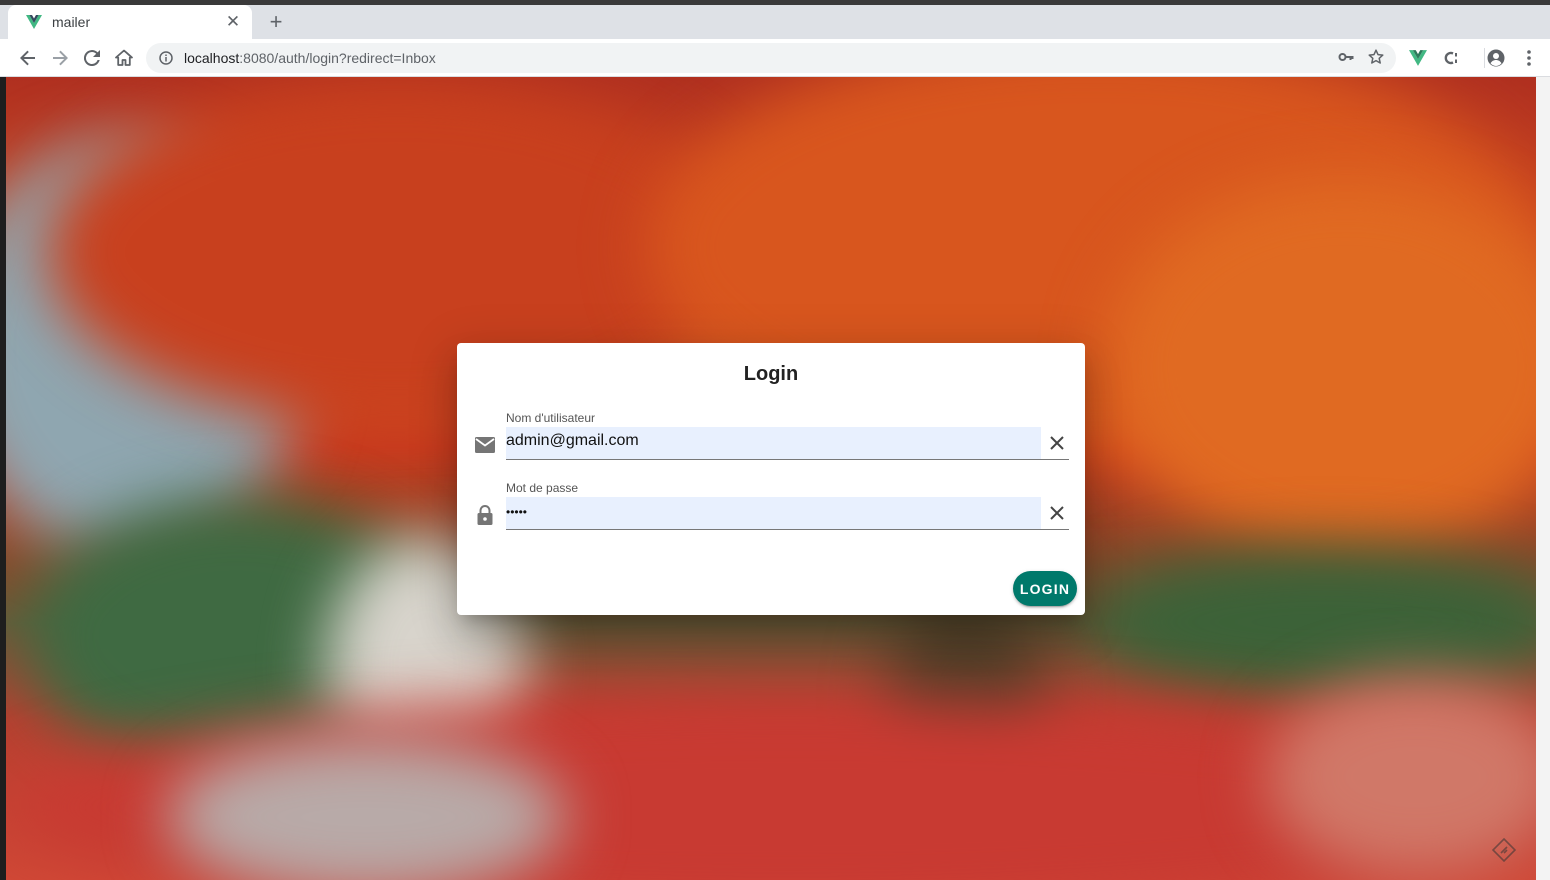 This screenshot has height=880, width=1550. What do you see at coordinates (1057, 443) in the screenshot?
I see `clear-username-icon` at bounding box center [1057, 443].